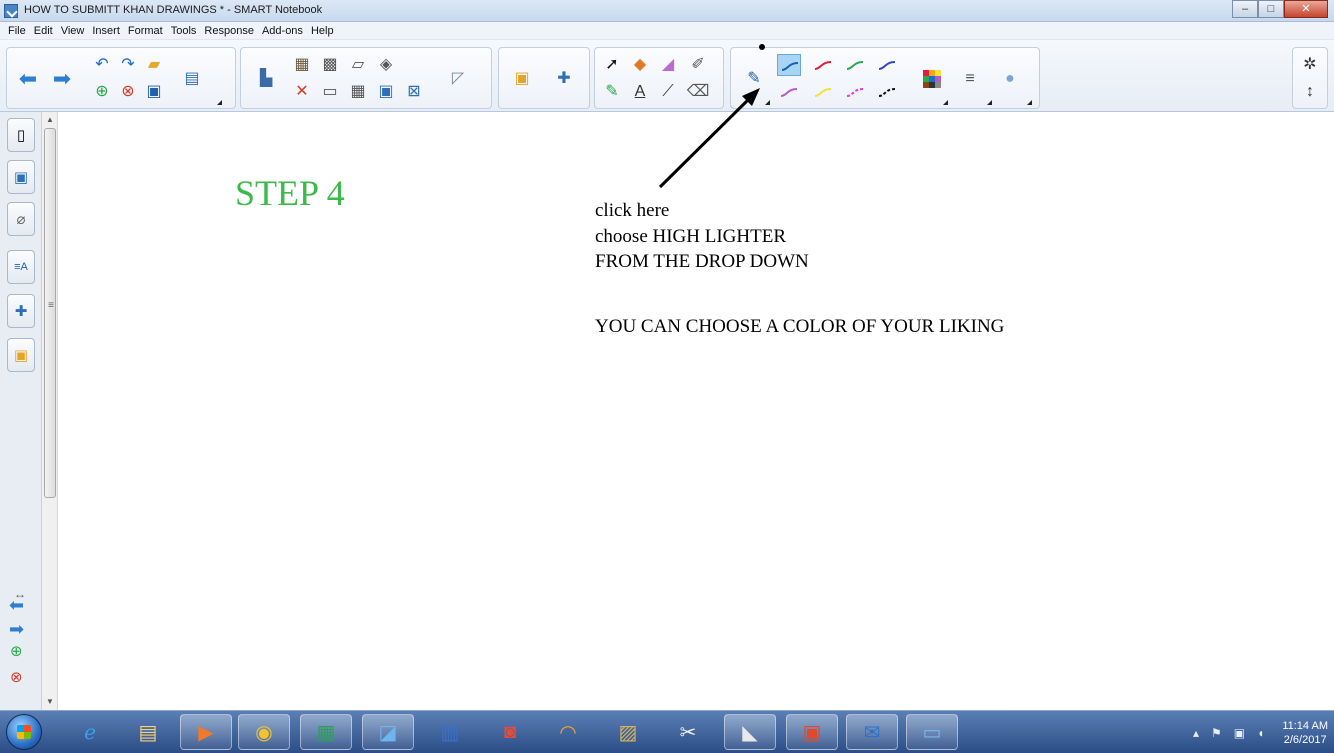 This screenshot has height=753, width=1334. I want to click on properties-tab: ≡A, so click(21, 267).